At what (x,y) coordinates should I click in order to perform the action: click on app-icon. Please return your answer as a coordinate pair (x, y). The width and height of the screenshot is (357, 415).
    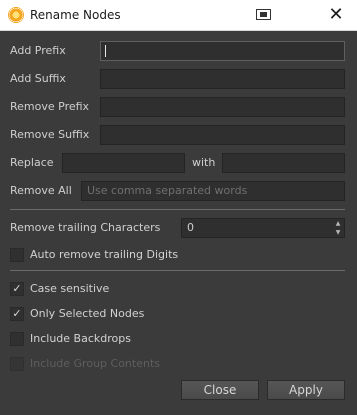
    Looking at the image, I should click on (16, 15).